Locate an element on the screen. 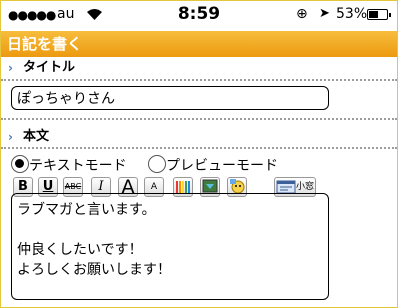 The image size is (398, 308). title-section-header: › タイトル is located at coordinates (199, 68).